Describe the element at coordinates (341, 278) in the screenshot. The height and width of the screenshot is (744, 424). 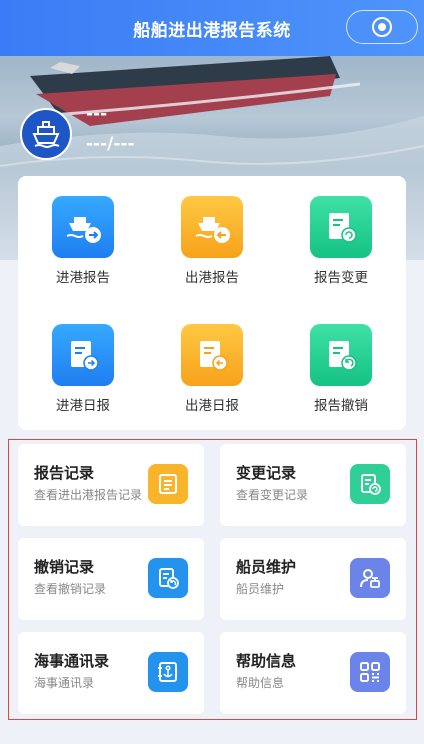
I see `grid-label: 报告变更` at that location.